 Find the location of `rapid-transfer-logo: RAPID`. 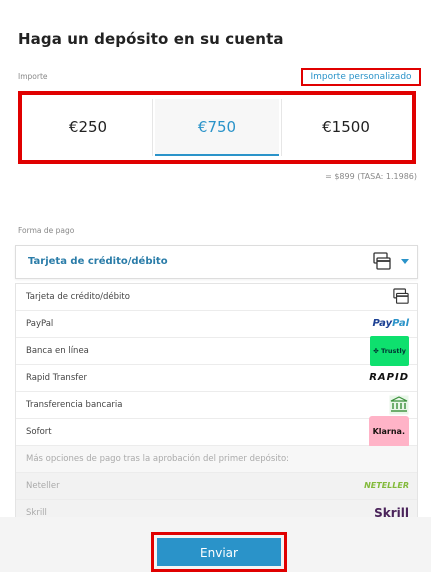

rapid-transfer-logo: RAPID is located at coordinates (389, 378).